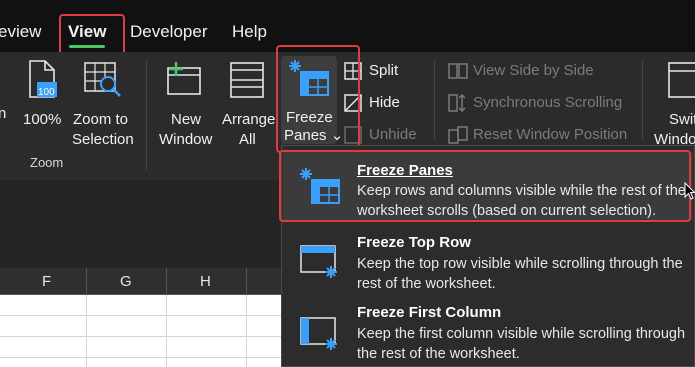 Image resolution: width=695 pixels, height=367 pixels. Describe the element at coordinates (249, 119) in the screenshot. I see `arrange-all-line1: Arrange` at that location.